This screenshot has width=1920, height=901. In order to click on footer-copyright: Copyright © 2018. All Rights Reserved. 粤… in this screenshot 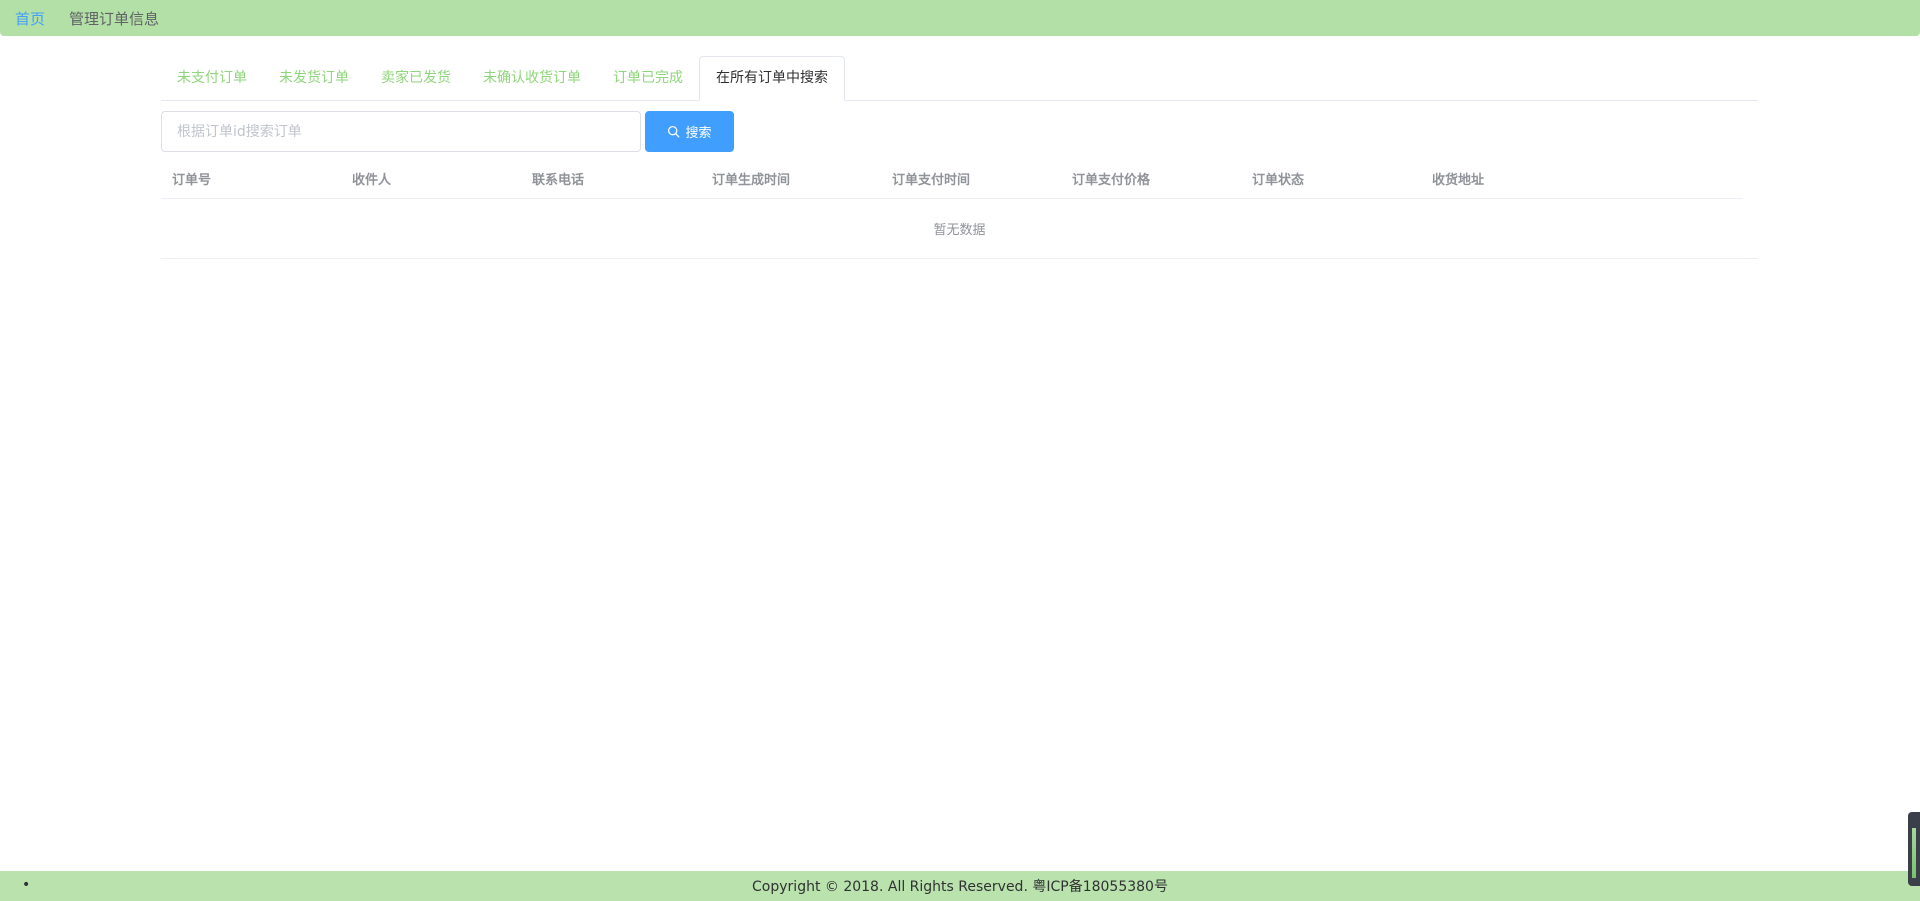, I will do `click(960, 887)`.